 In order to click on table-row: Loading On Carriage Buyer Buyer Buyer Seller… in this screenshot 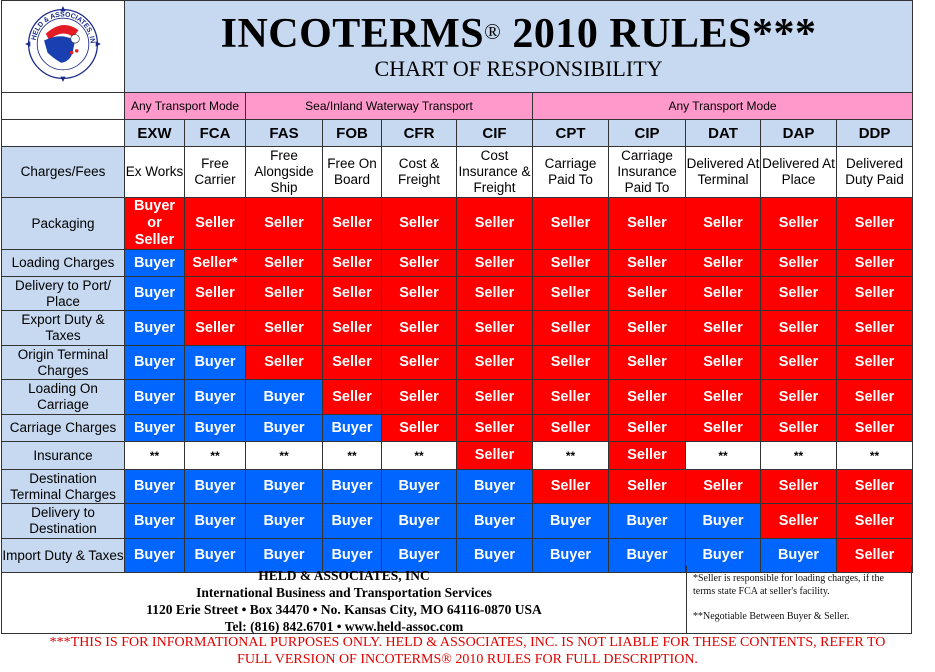, I will do `click(457, 397)`.